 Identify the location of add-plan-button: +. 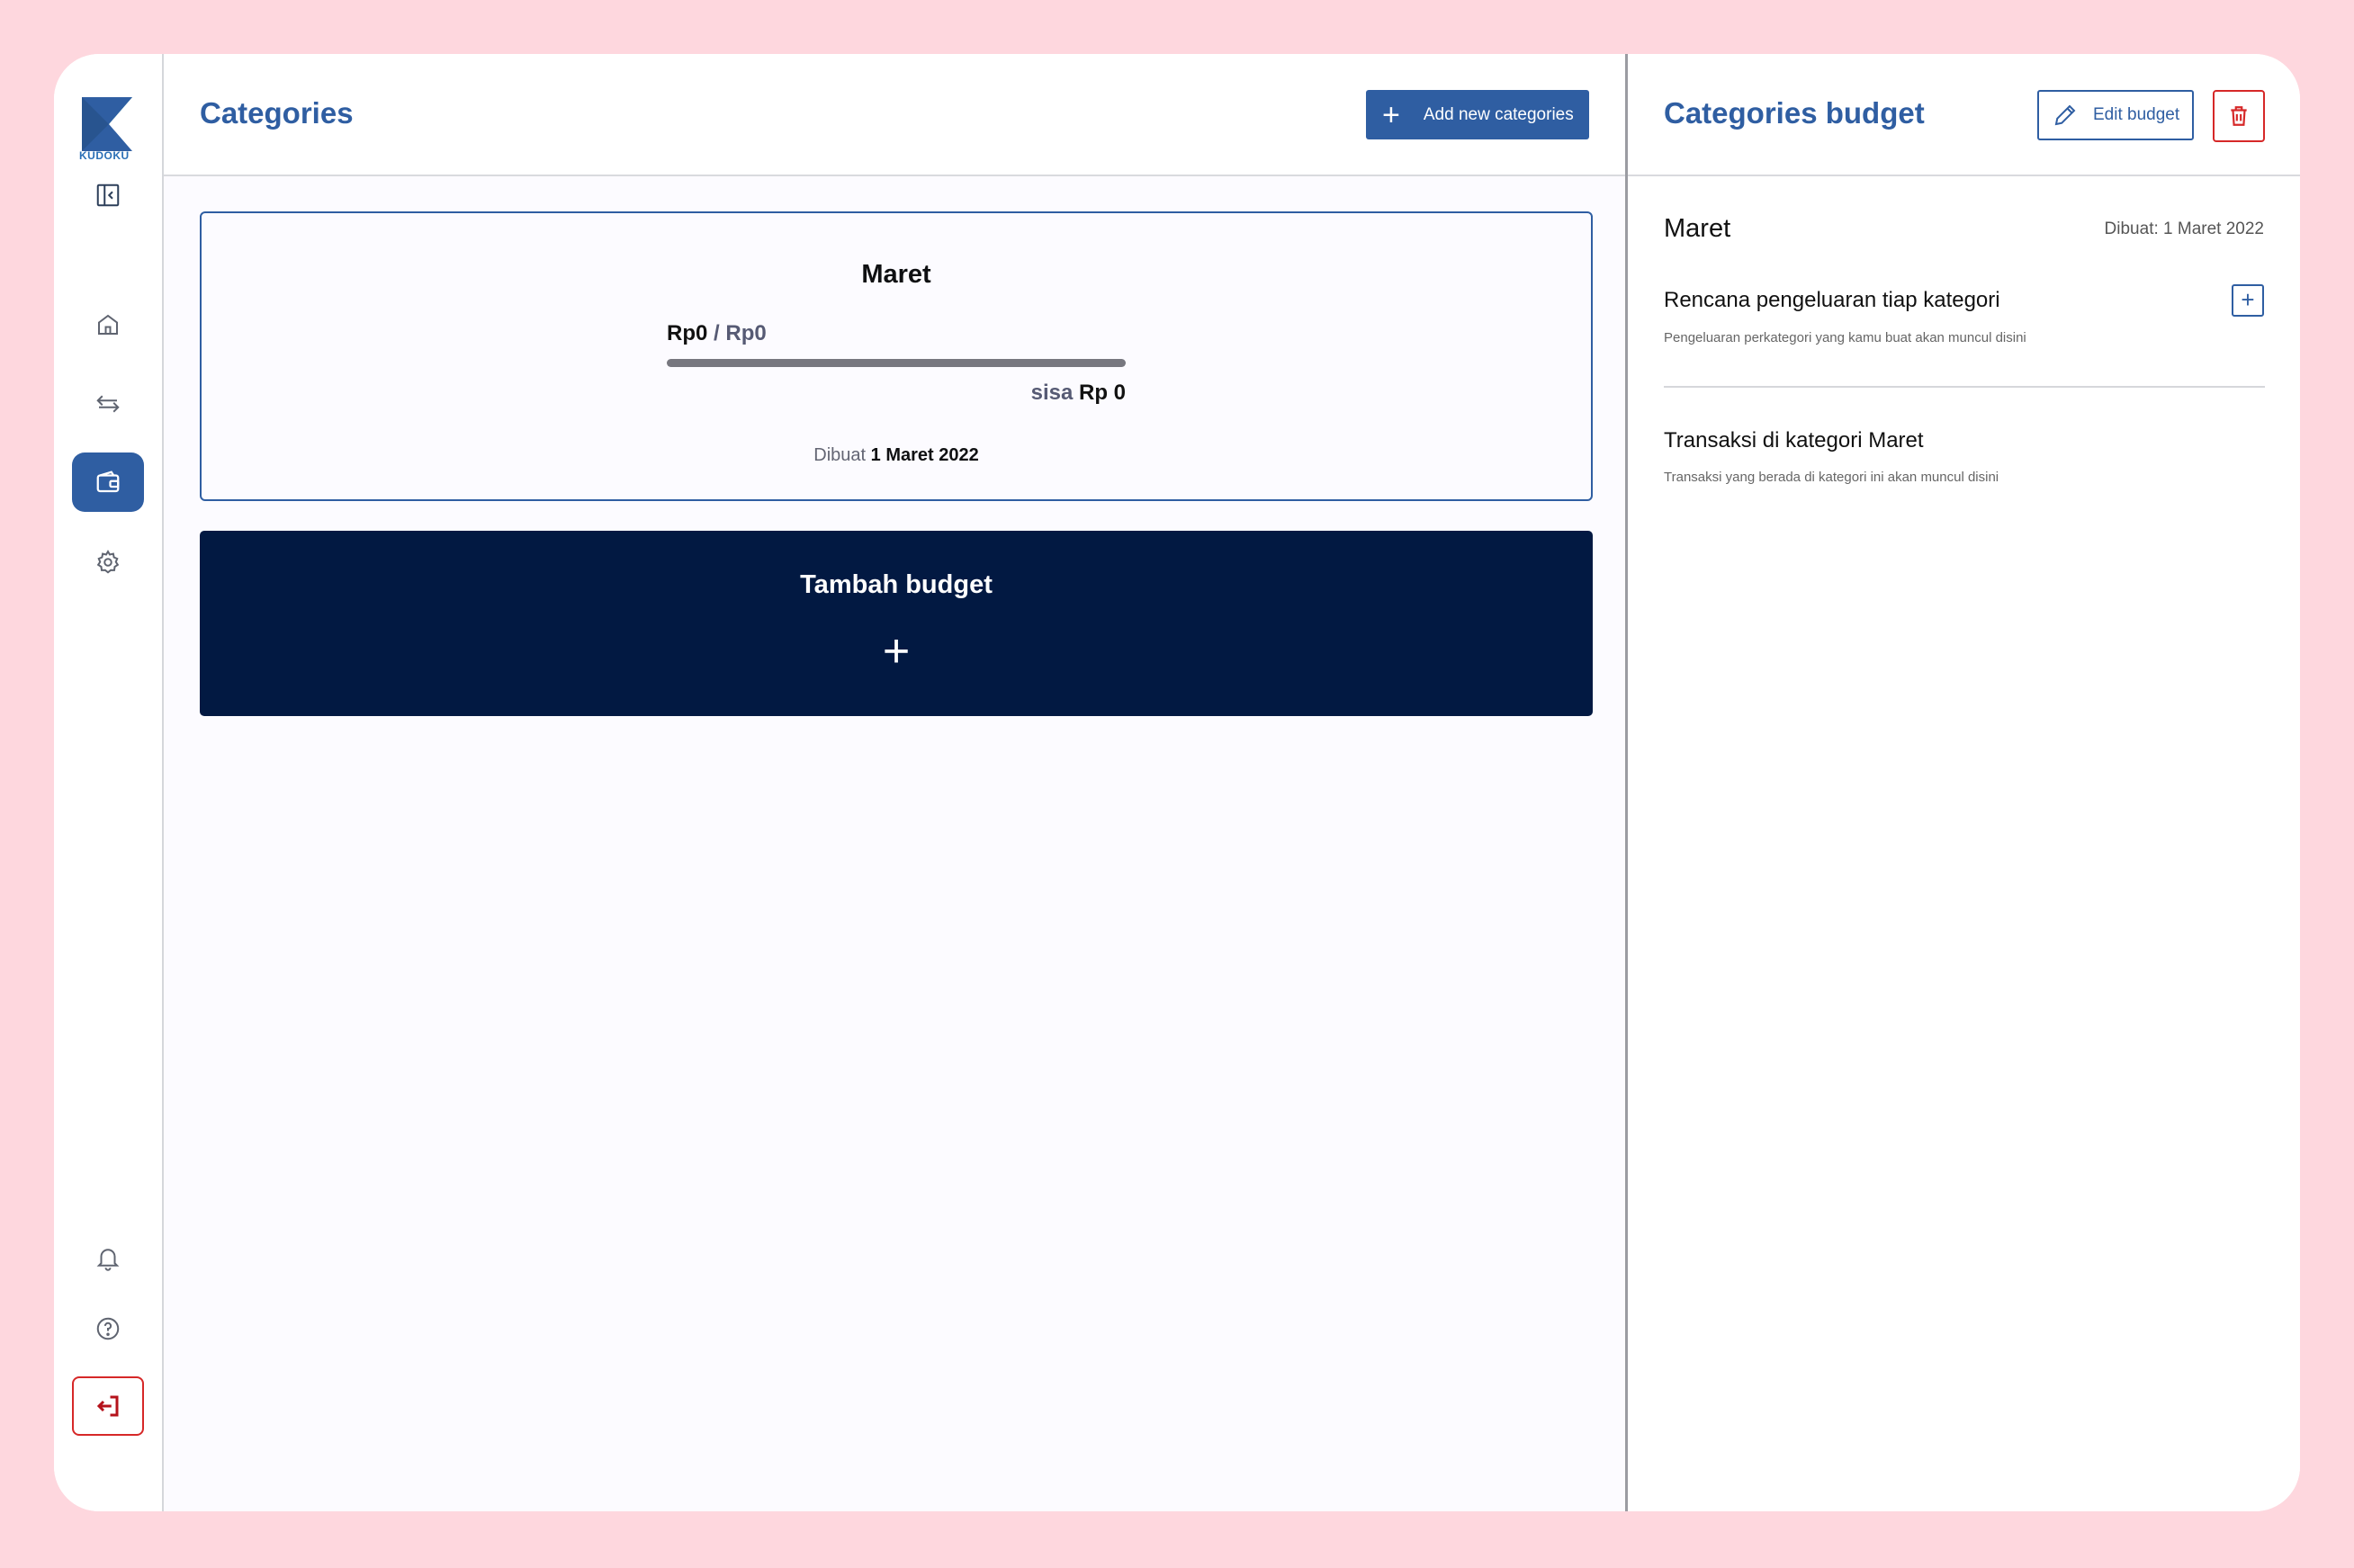
(2248, 300).